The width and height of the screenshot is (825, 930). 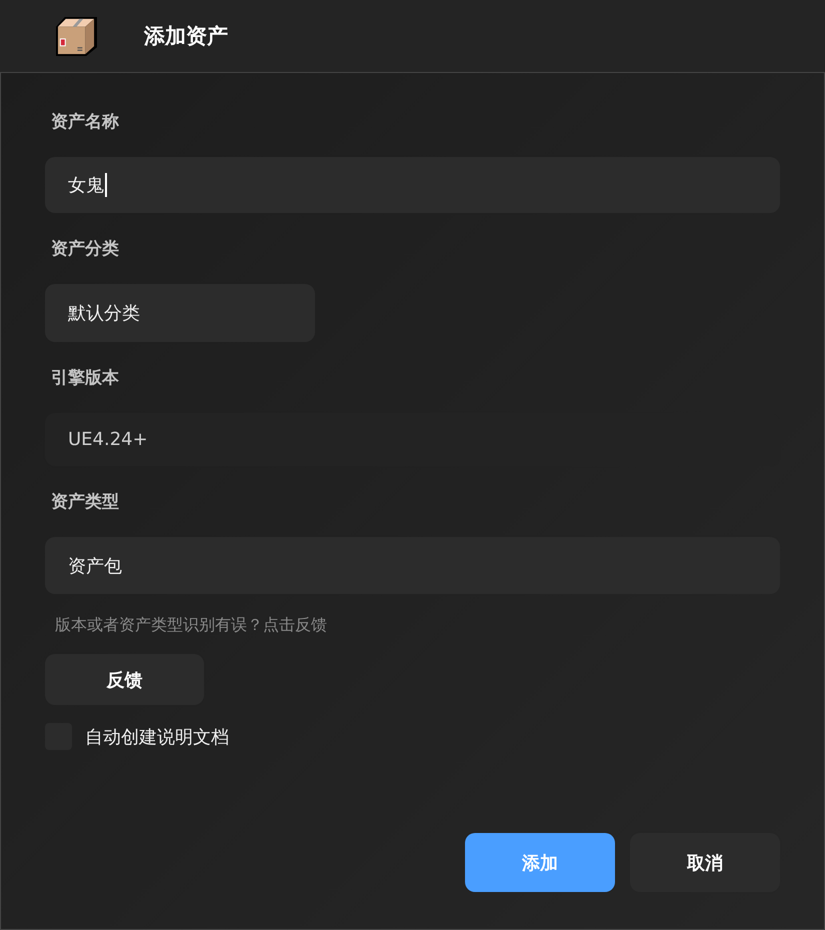 What do you see at coordinates (85, 378) in the screenshot?
I see `field-label: 引擎版本` at bounding box center [85, 378].